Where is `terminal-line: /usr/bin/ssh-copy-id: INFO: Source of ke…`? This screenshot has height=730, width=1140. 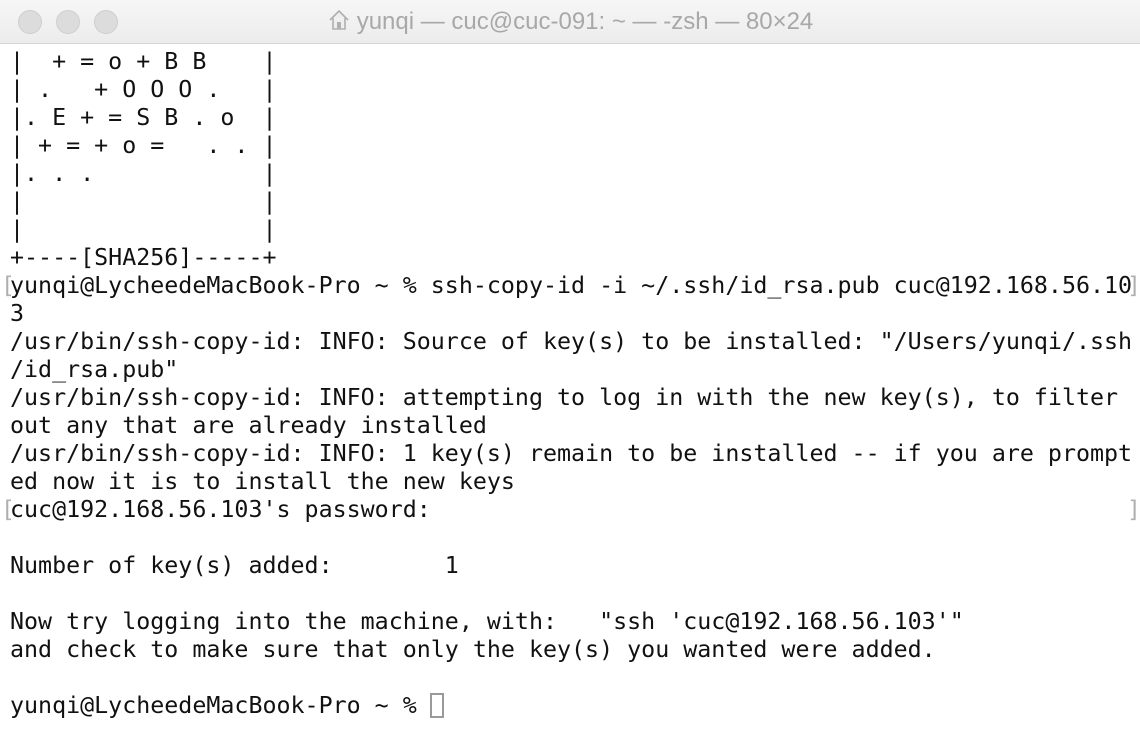 terminal-line: /usr/bin/ssh-copy-id: INFO: Source of ke… is located at coordinates (571, 341).